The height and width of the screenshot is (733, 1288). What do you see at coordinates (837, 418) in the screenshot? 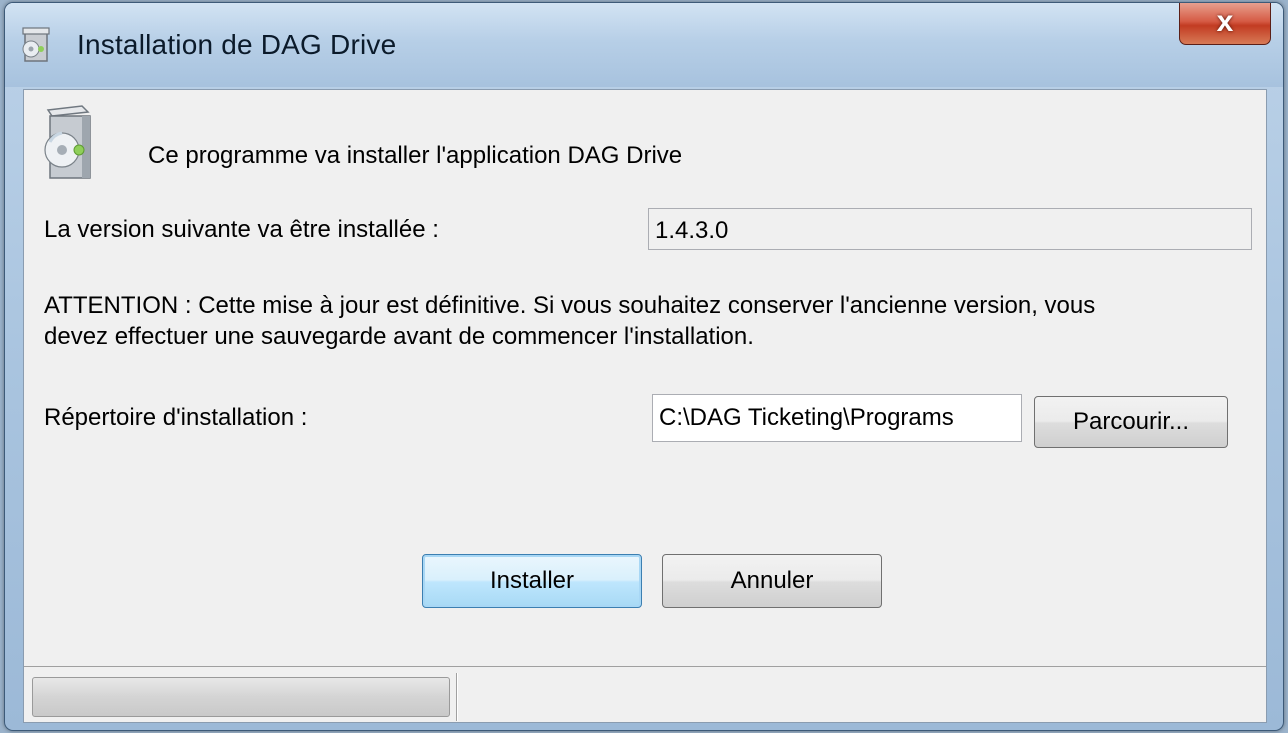
I see `install-directory-input` at bounding box center [837, 418].